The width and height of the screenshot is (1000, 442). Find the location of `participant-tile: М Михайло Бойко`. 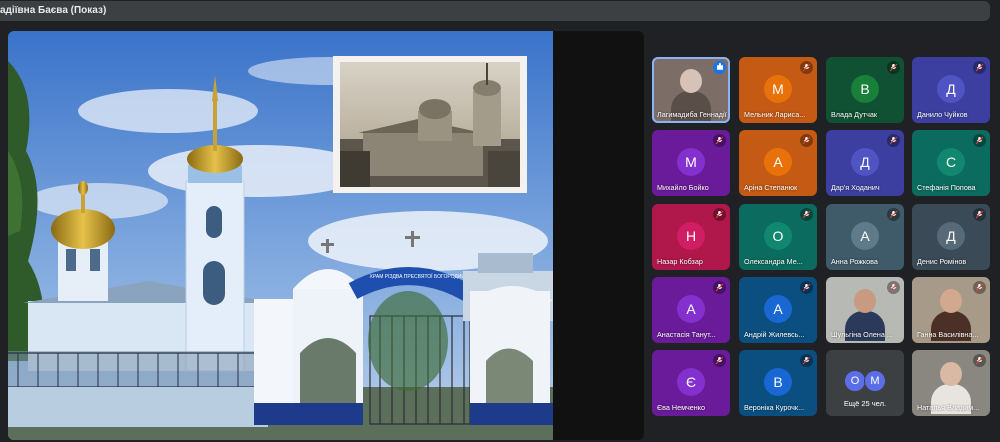

participant-tile: М Михайло Бойко is located at coordinates (691, 163).